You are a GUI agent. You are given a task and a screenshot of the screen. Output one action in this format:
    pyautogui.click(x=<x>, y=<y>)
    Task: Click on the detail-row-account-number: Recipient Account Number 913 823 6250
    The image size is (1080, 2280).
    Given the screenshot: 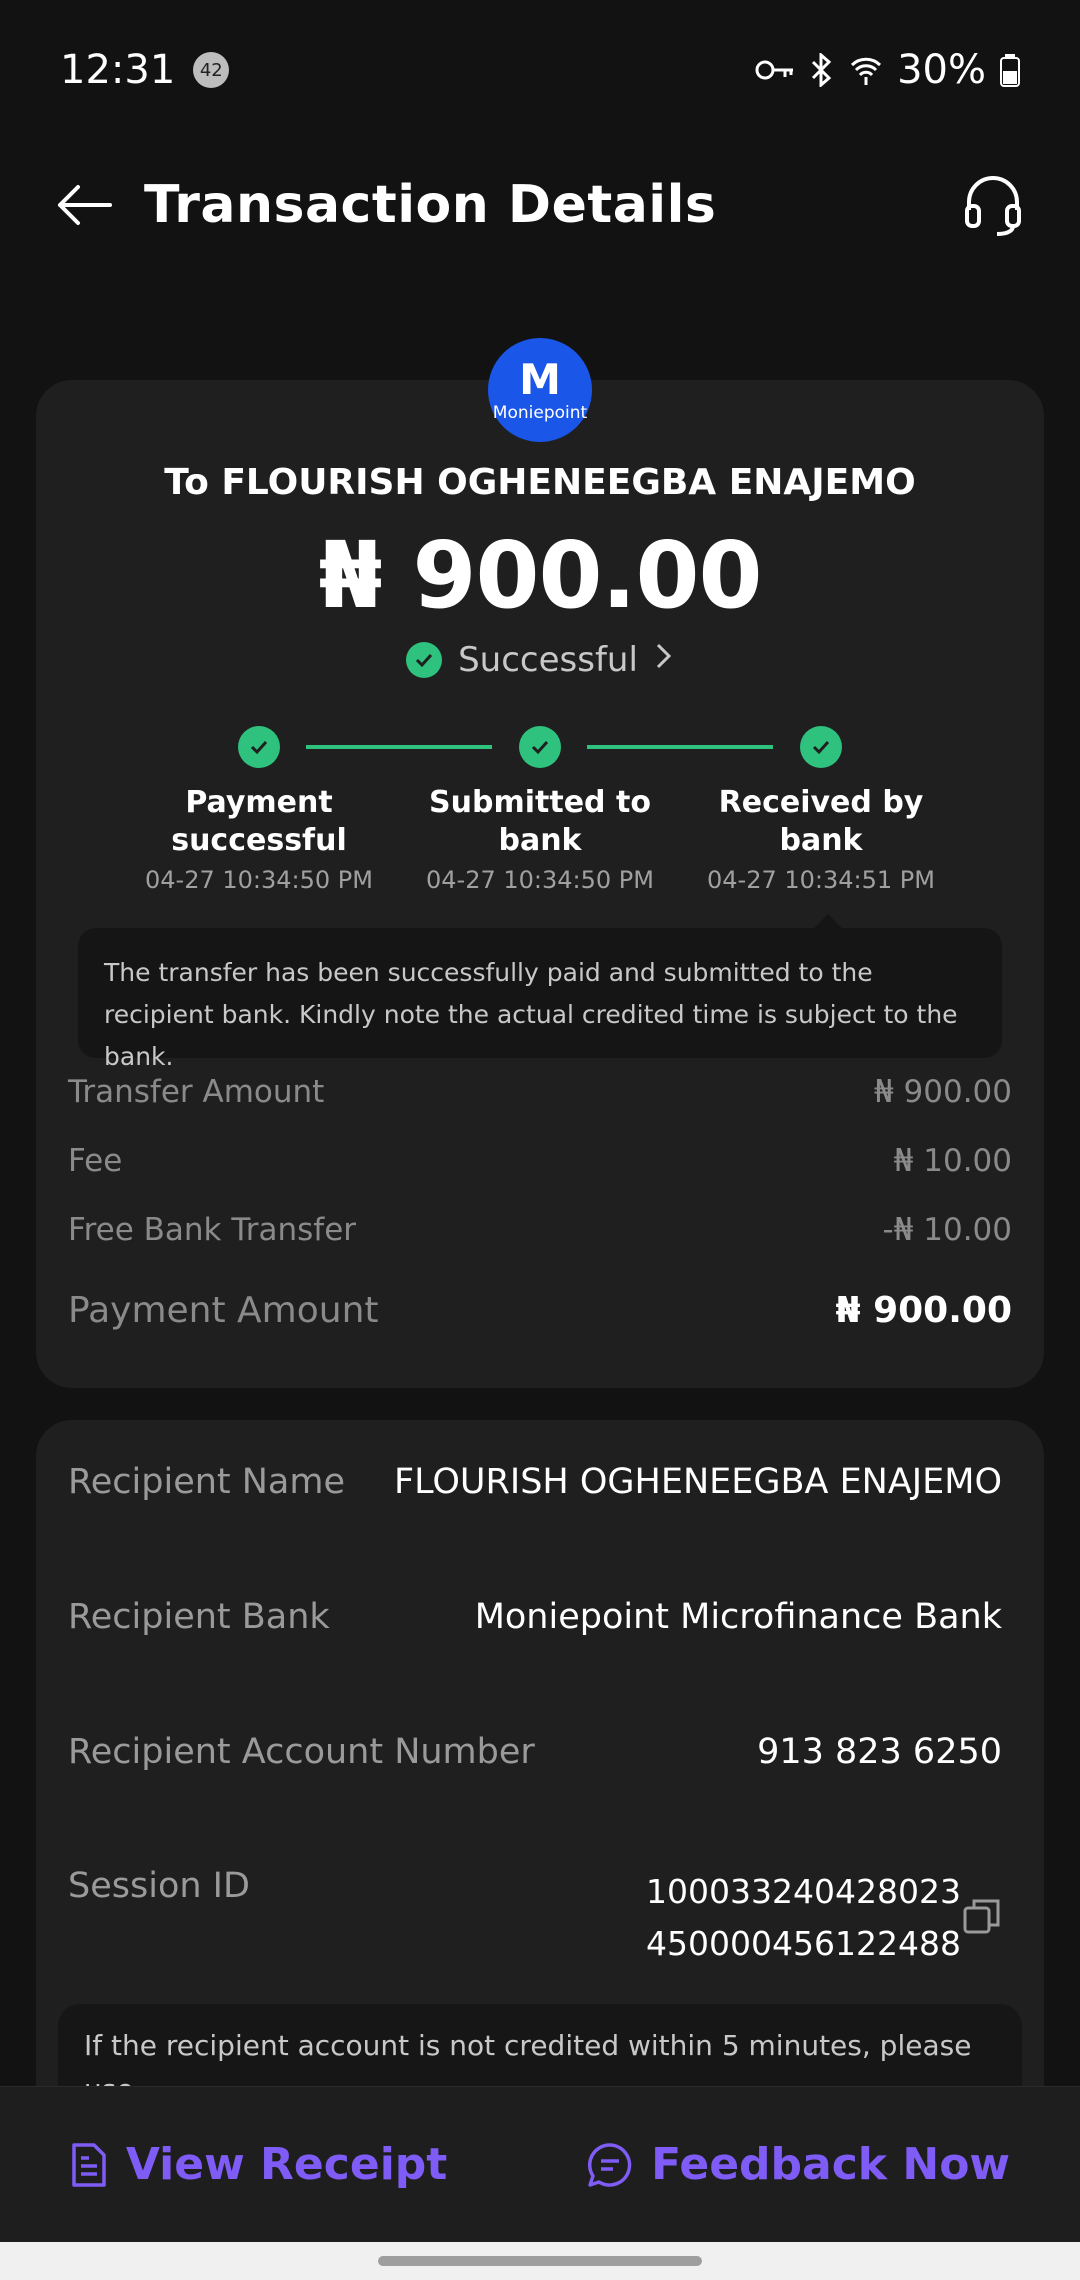 What is the action you would take?
    pyautogui.click(x=535, y=1752)
    